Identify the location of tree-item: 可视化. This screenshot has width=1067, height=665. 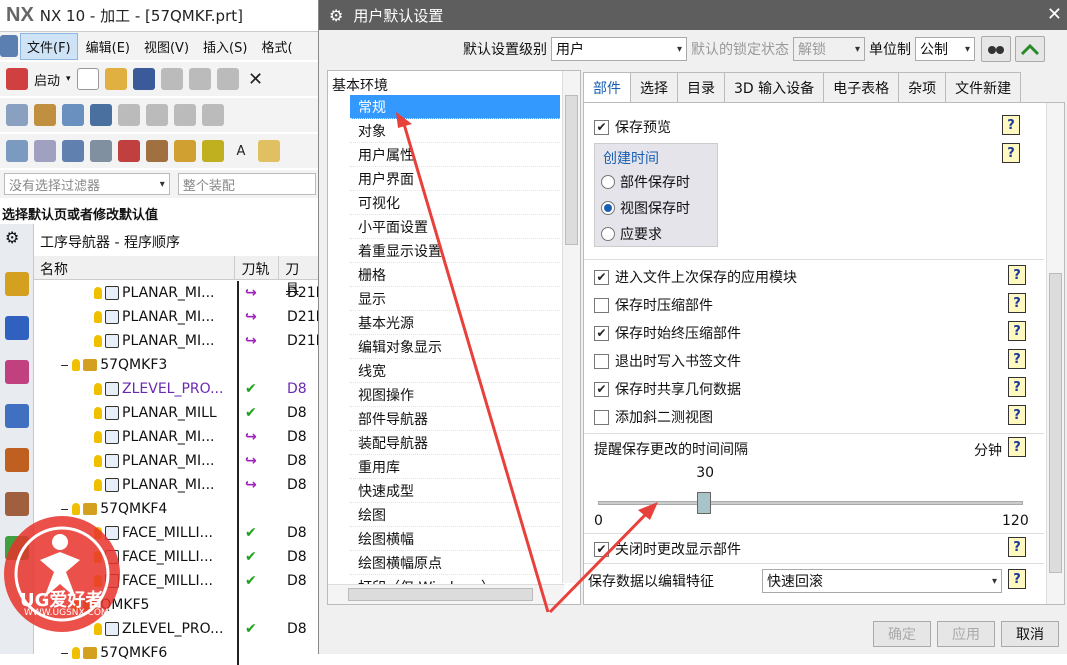
(455, 203).